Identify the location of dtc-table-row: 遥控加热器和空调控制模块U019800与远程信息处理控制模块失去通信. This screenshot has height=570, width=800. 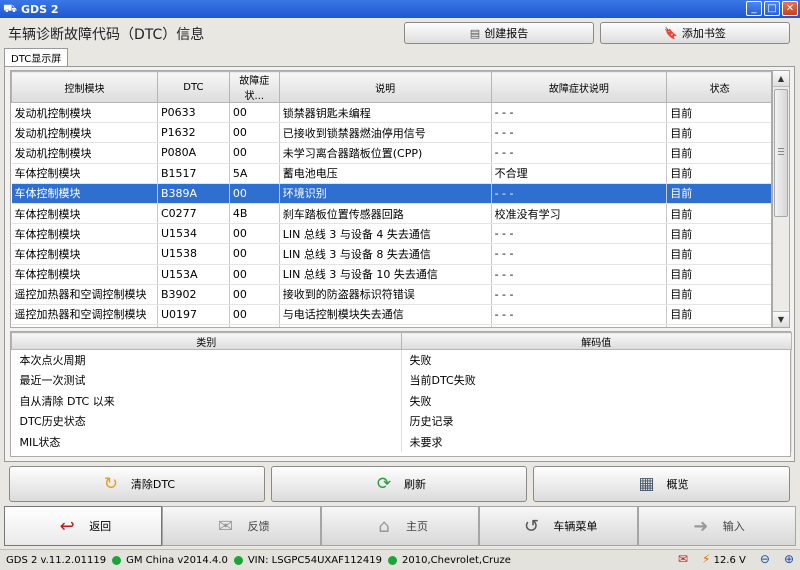
(391, 325).